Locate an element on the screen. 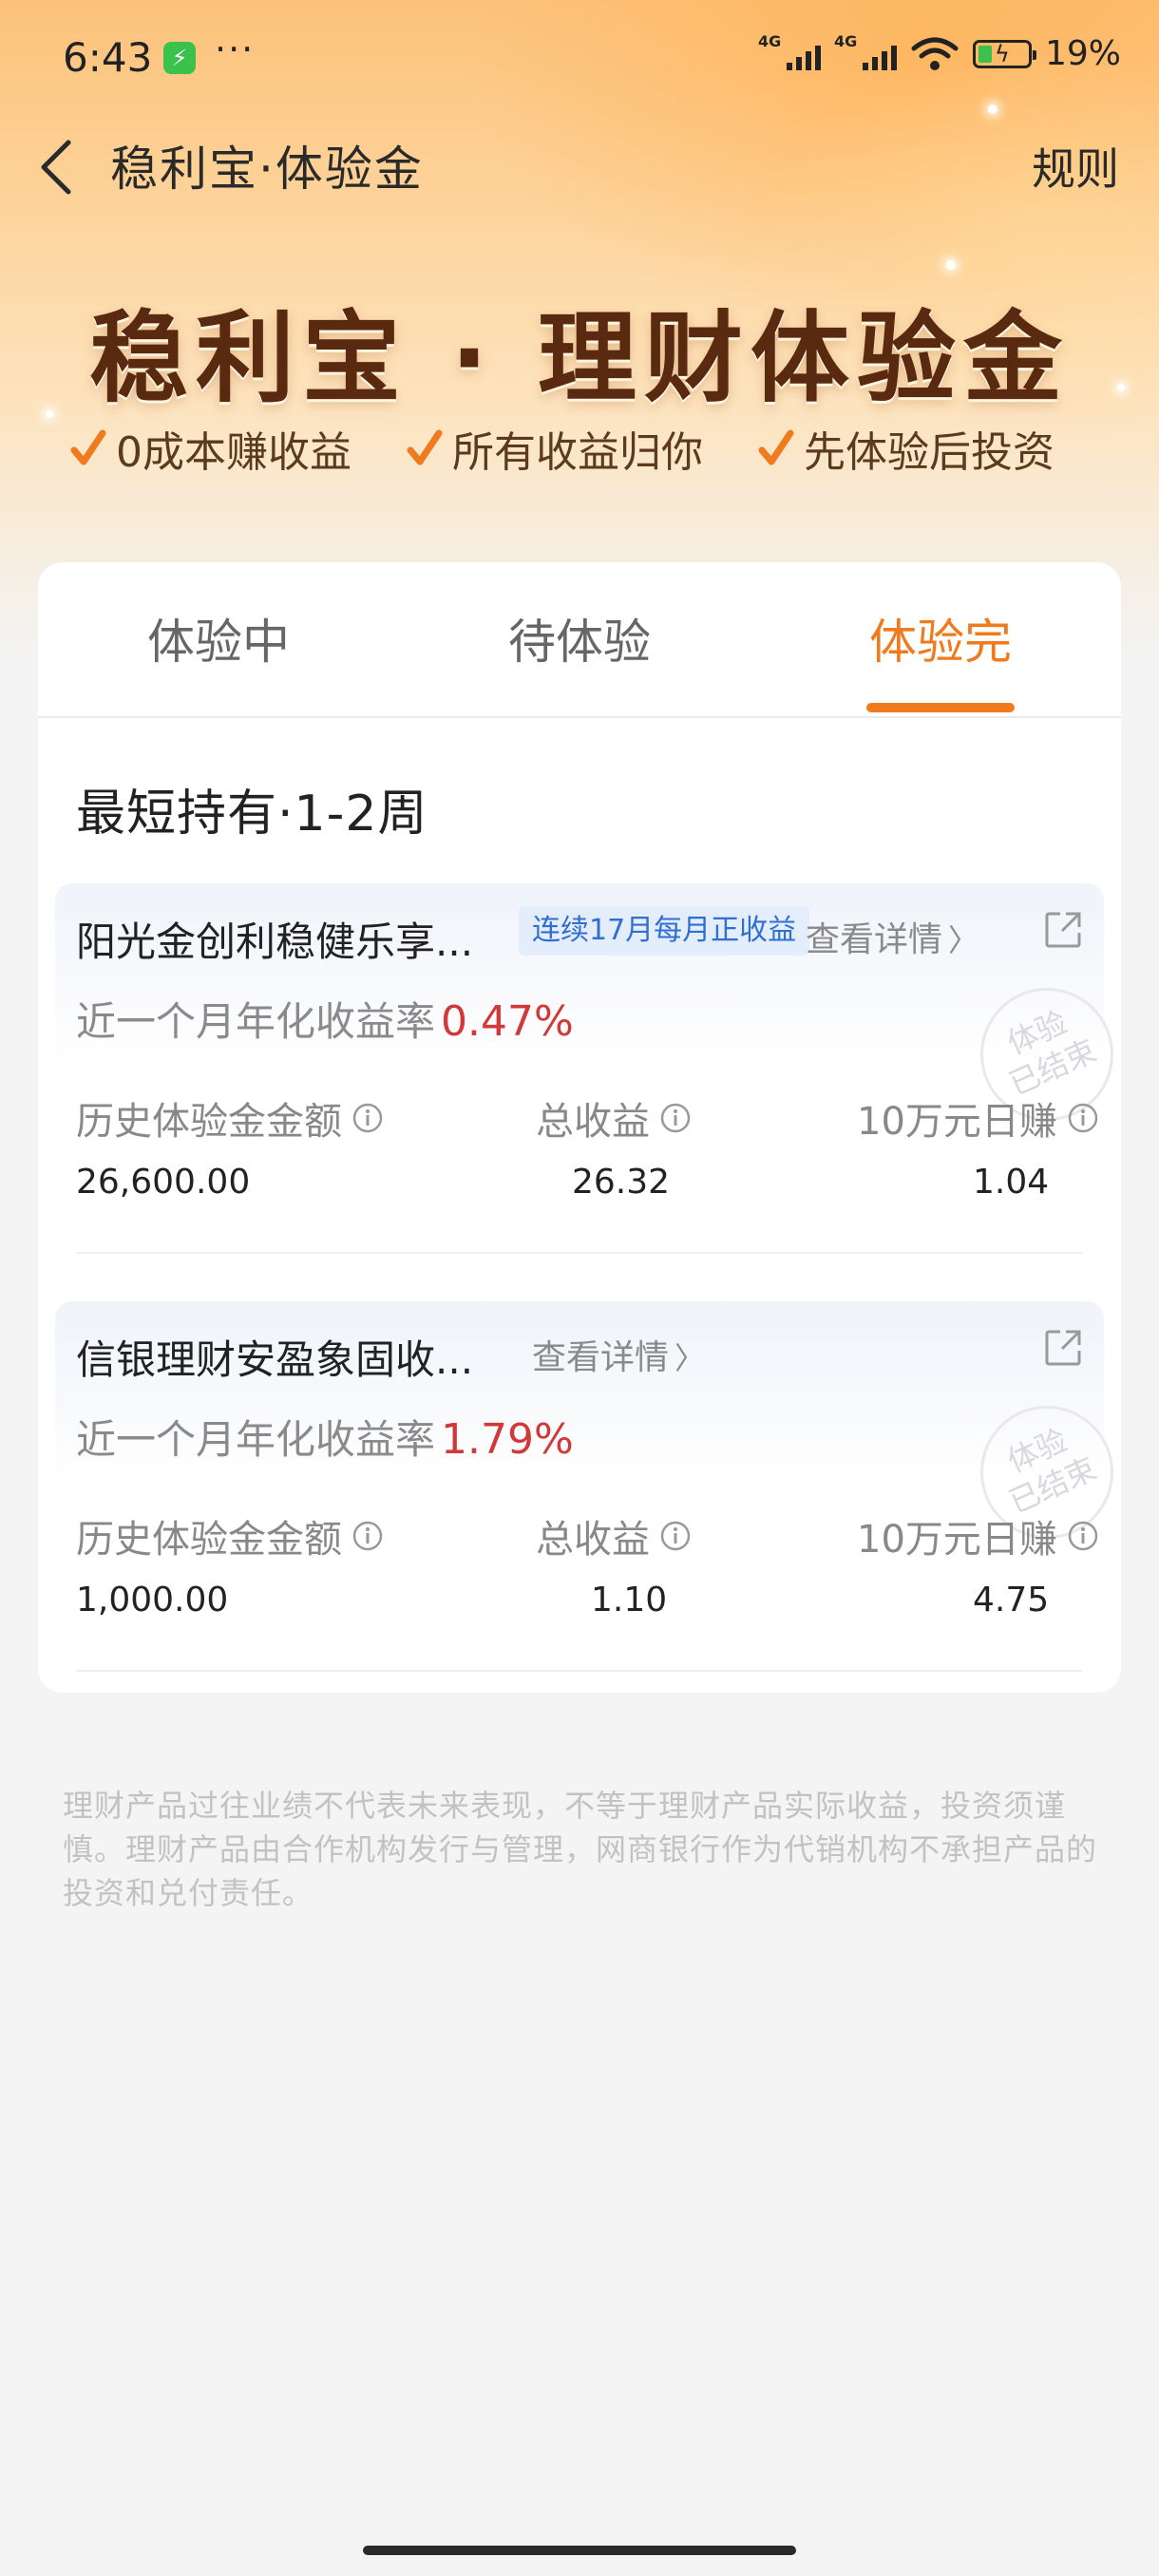 The height and width of the screenshot is (2576, 1159). status-indicators: 4G 4G ϟ 19% is located at coordinates (939, 53).